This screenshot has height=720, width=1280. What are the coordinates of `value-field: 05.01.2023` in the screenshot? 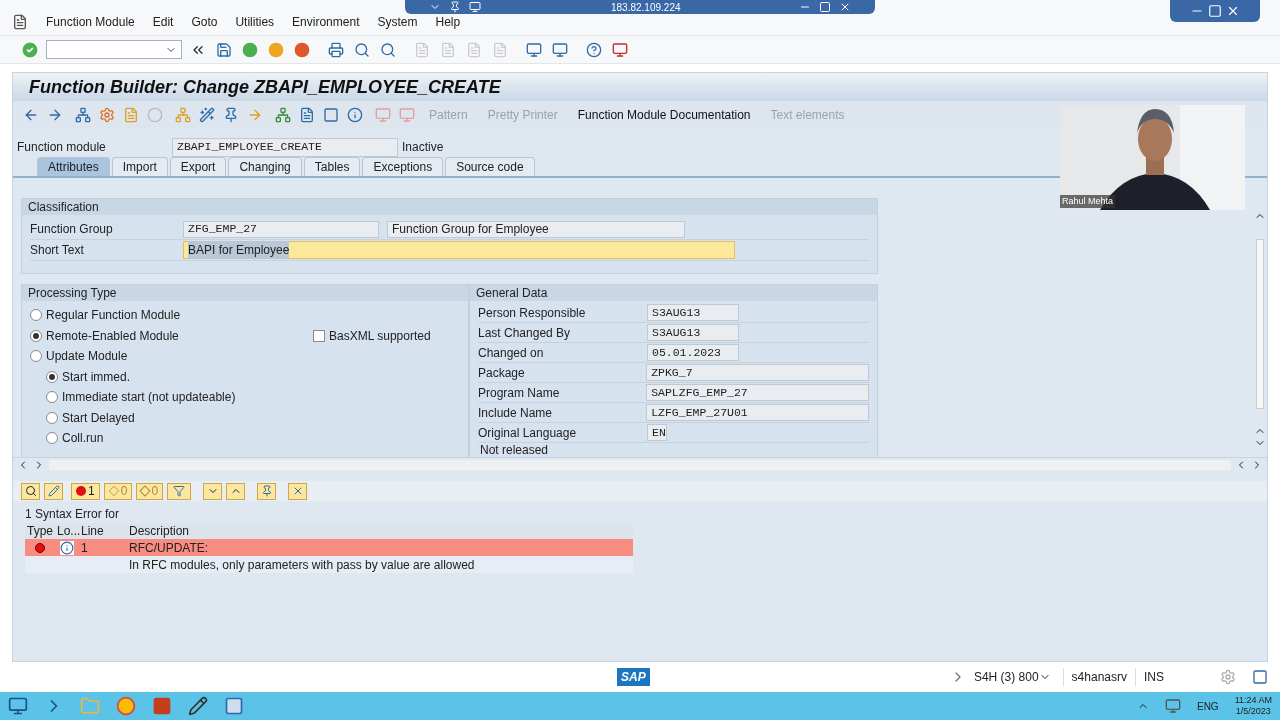 It's located at (693, 352).